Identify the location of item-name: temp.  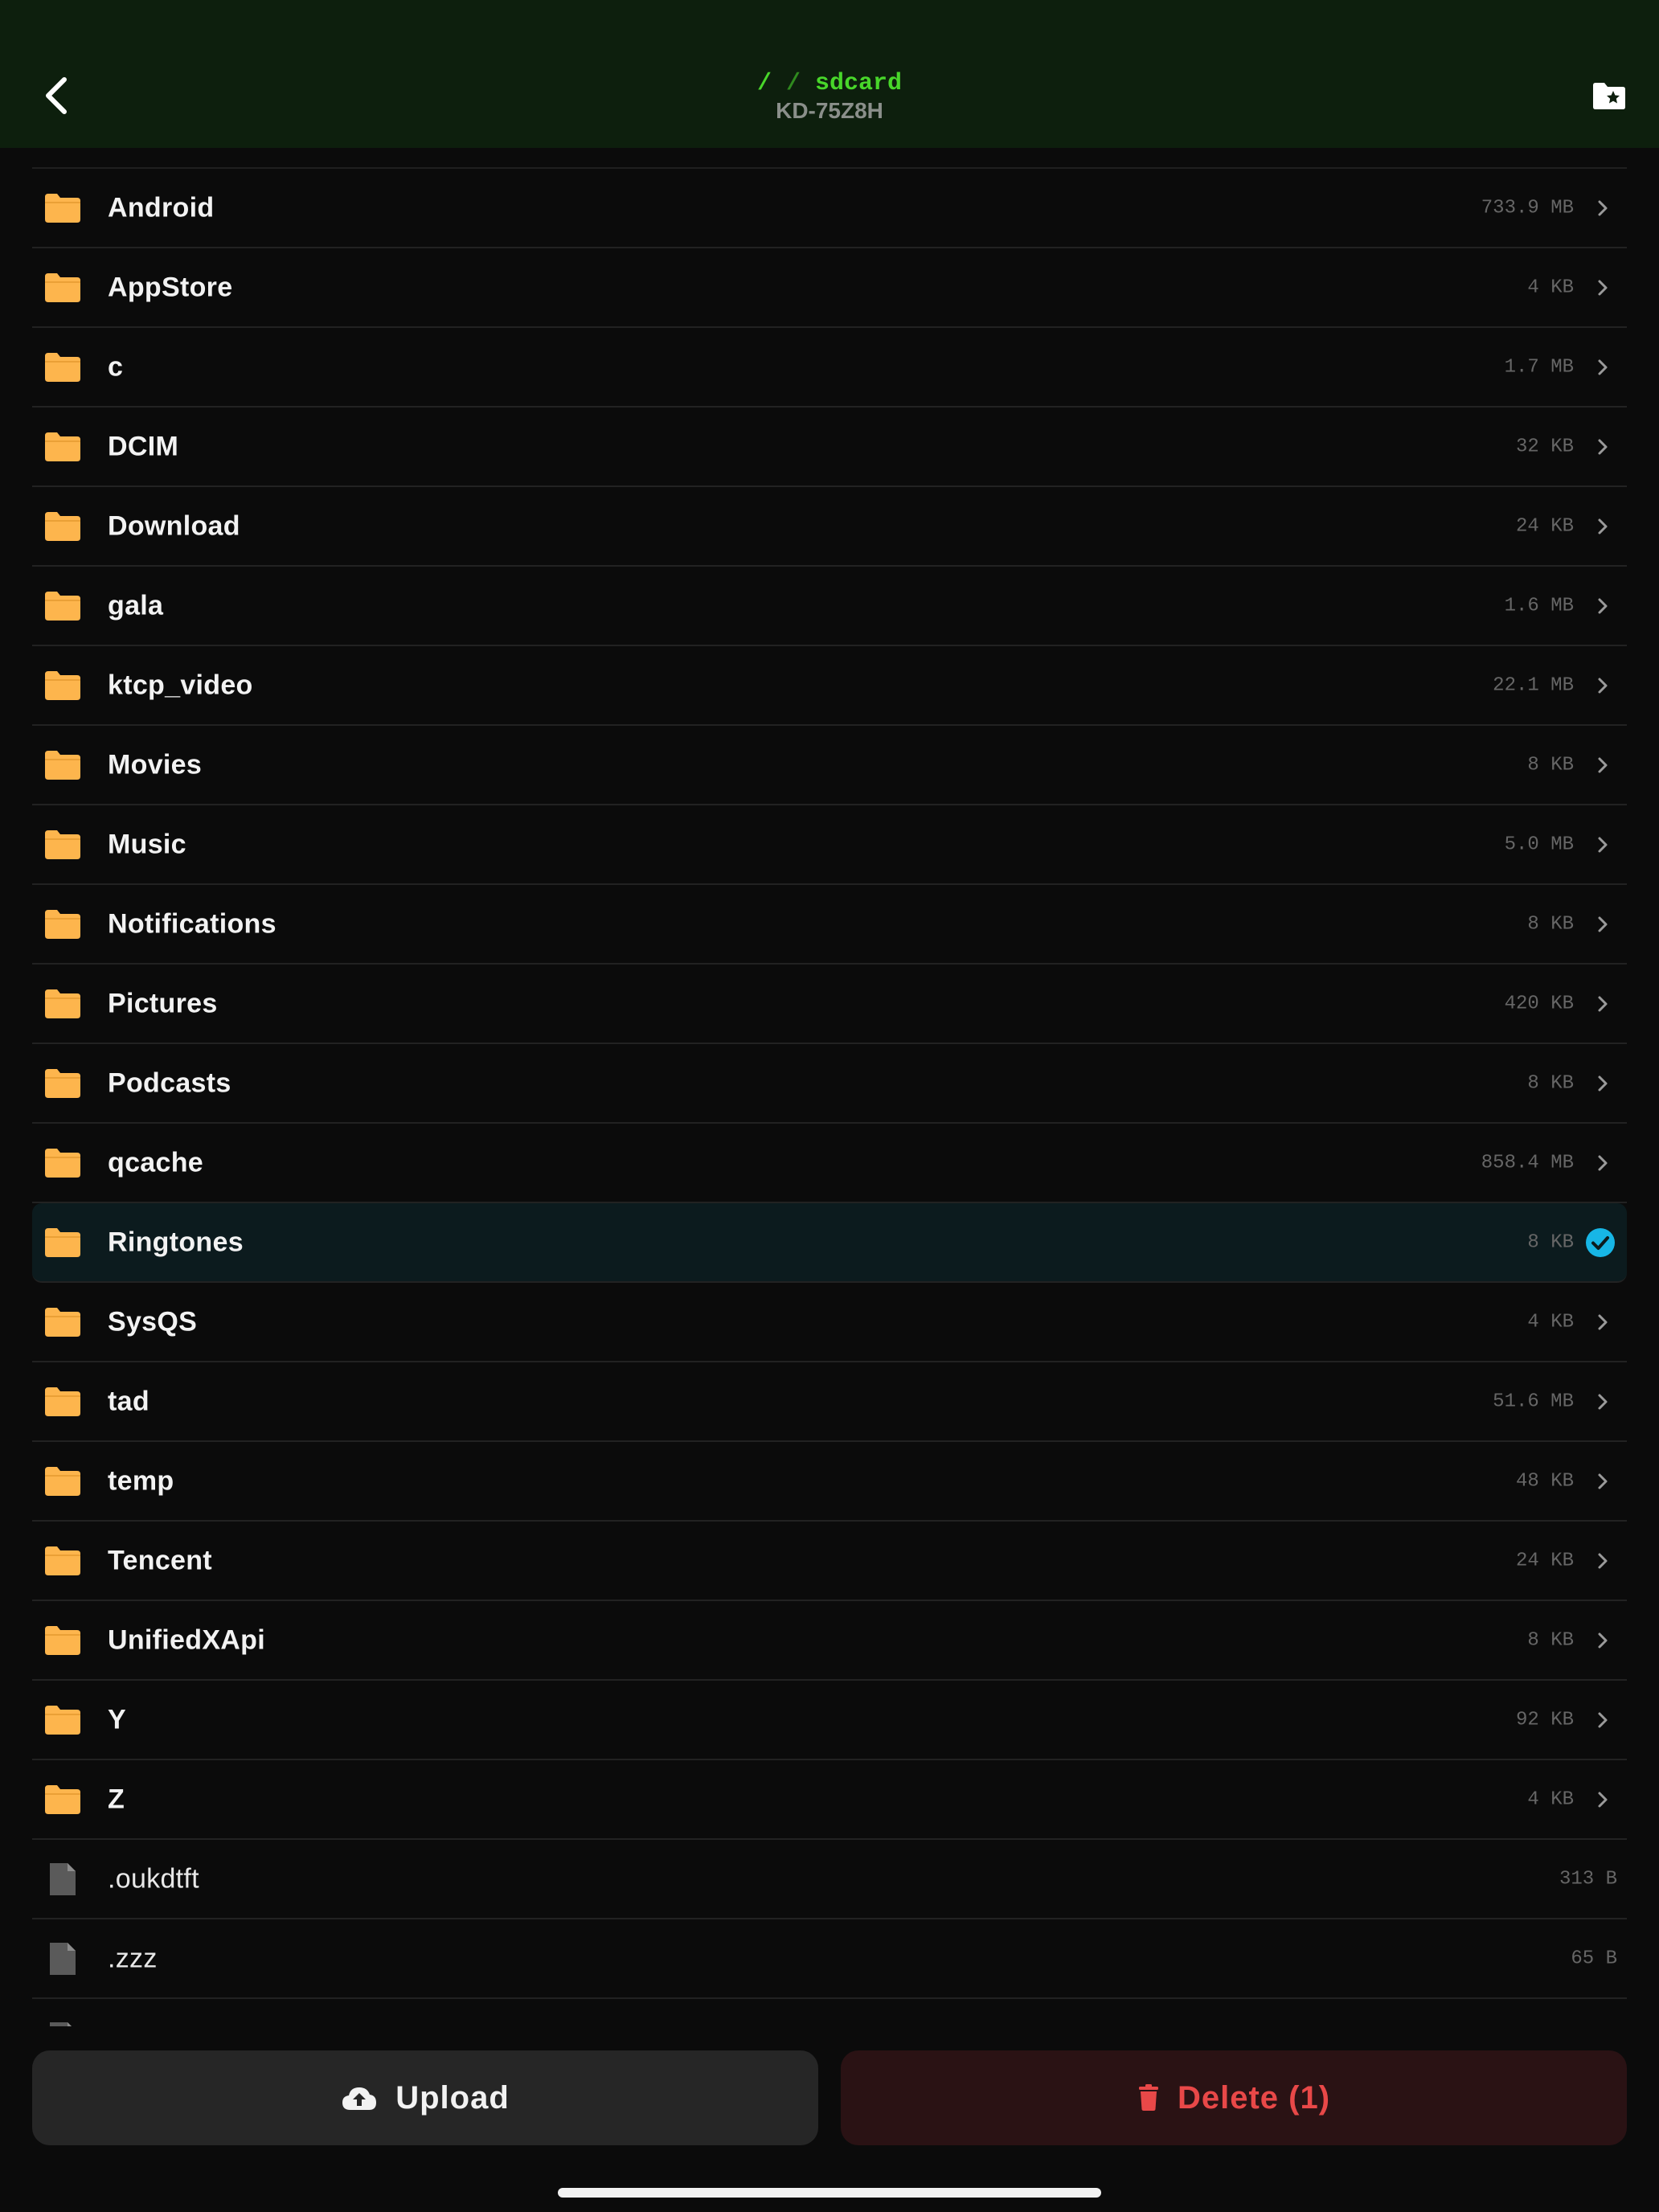
(141, 1480).